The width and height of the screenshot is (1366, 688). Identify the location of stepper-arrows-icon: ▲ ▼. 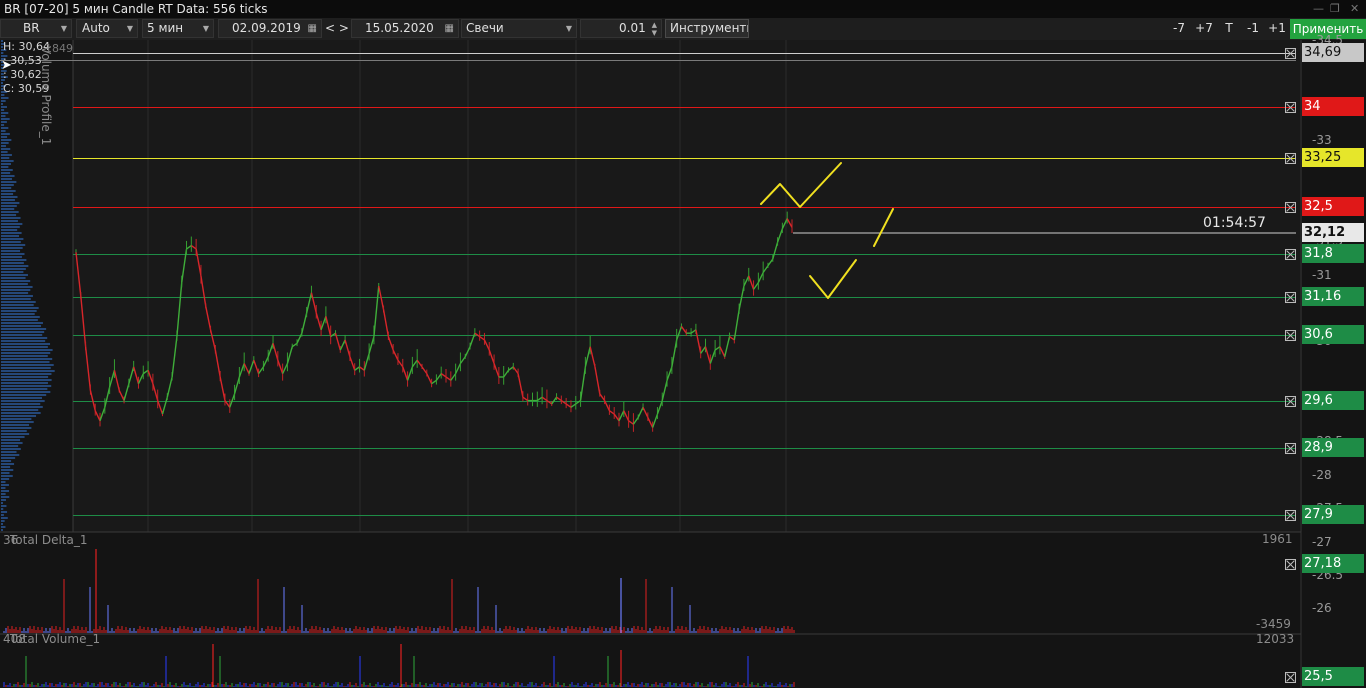
(654, 29).